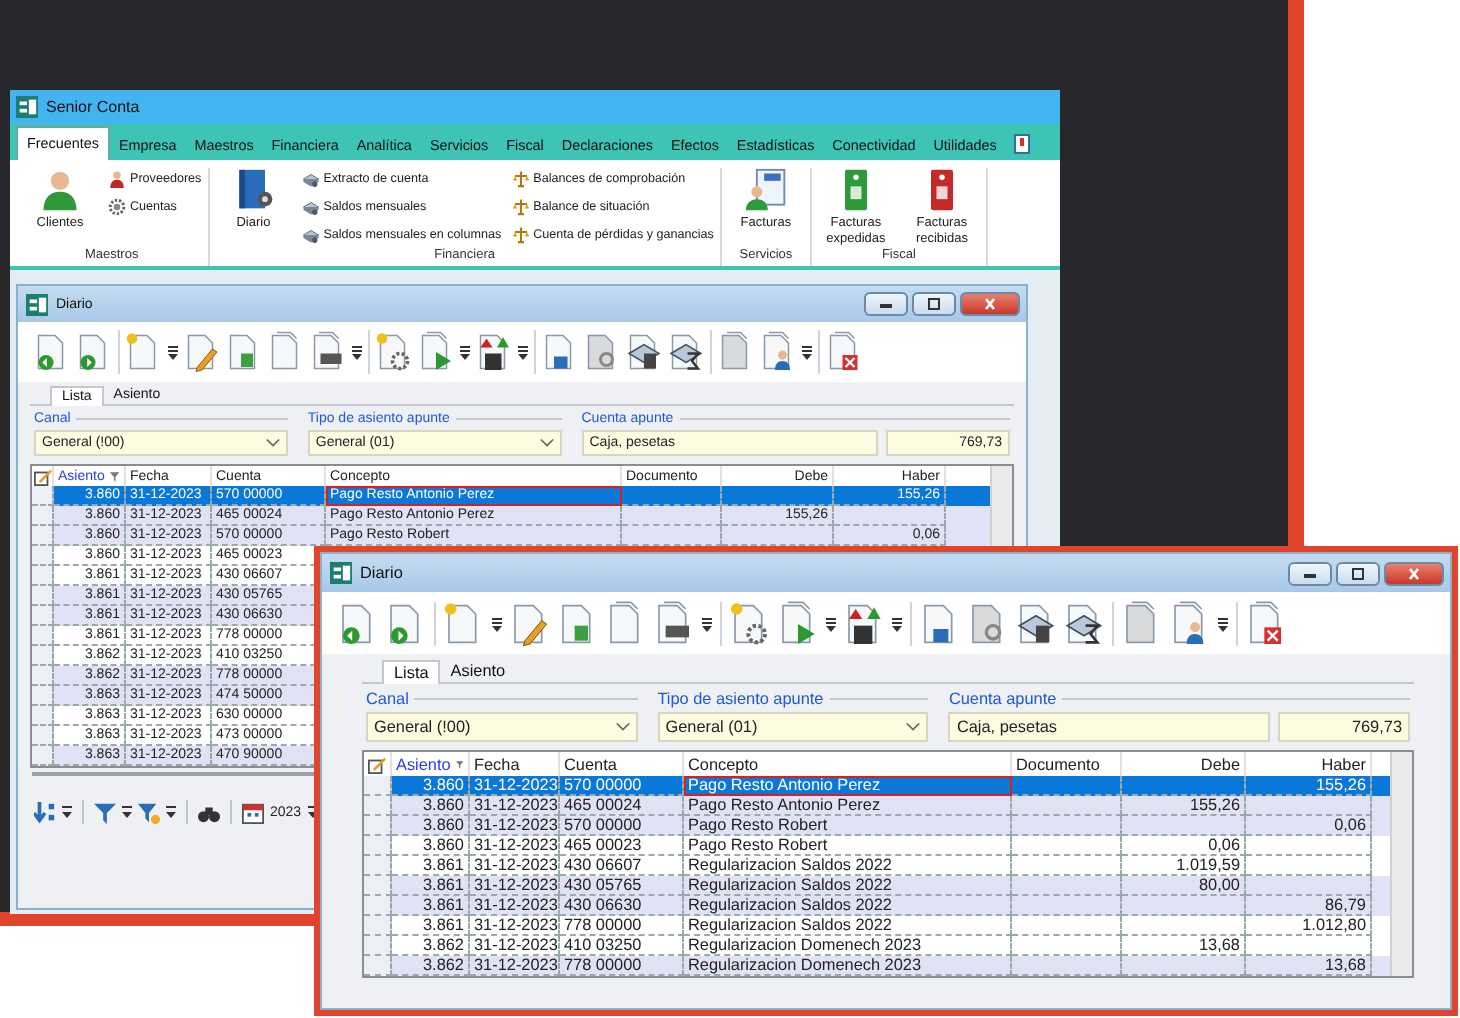 Image resolution: width=1460 pixels, height=1018 pixels. Describe the element at coordinates (877, 886) in the screenshot. I see `table-row: 3.861 31-12-2023 430 05765 Regularizacion Saldos 2022 80,00` at that location.